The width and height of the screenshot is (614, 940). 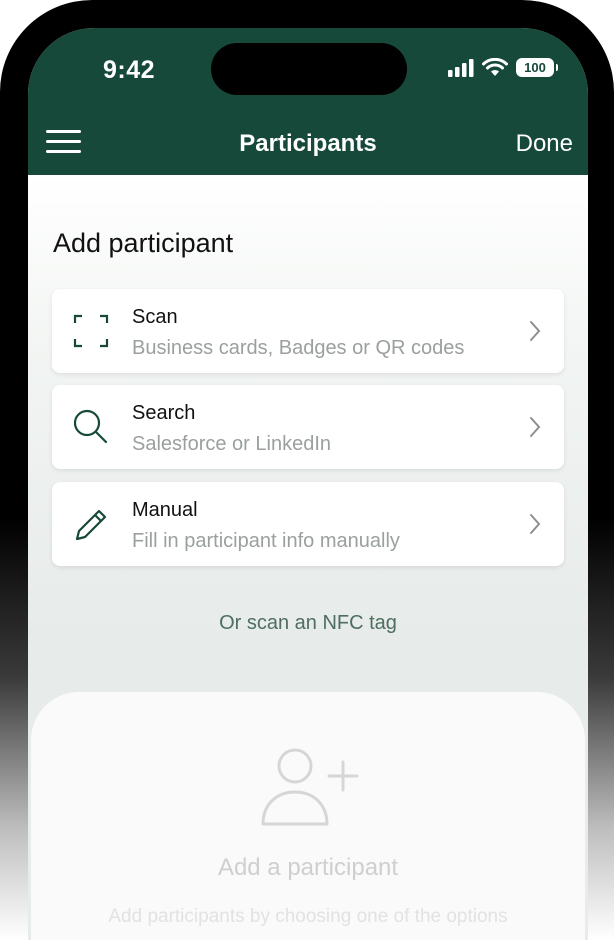 I want to click on page-title: Participants, so click(x=308, y=143).